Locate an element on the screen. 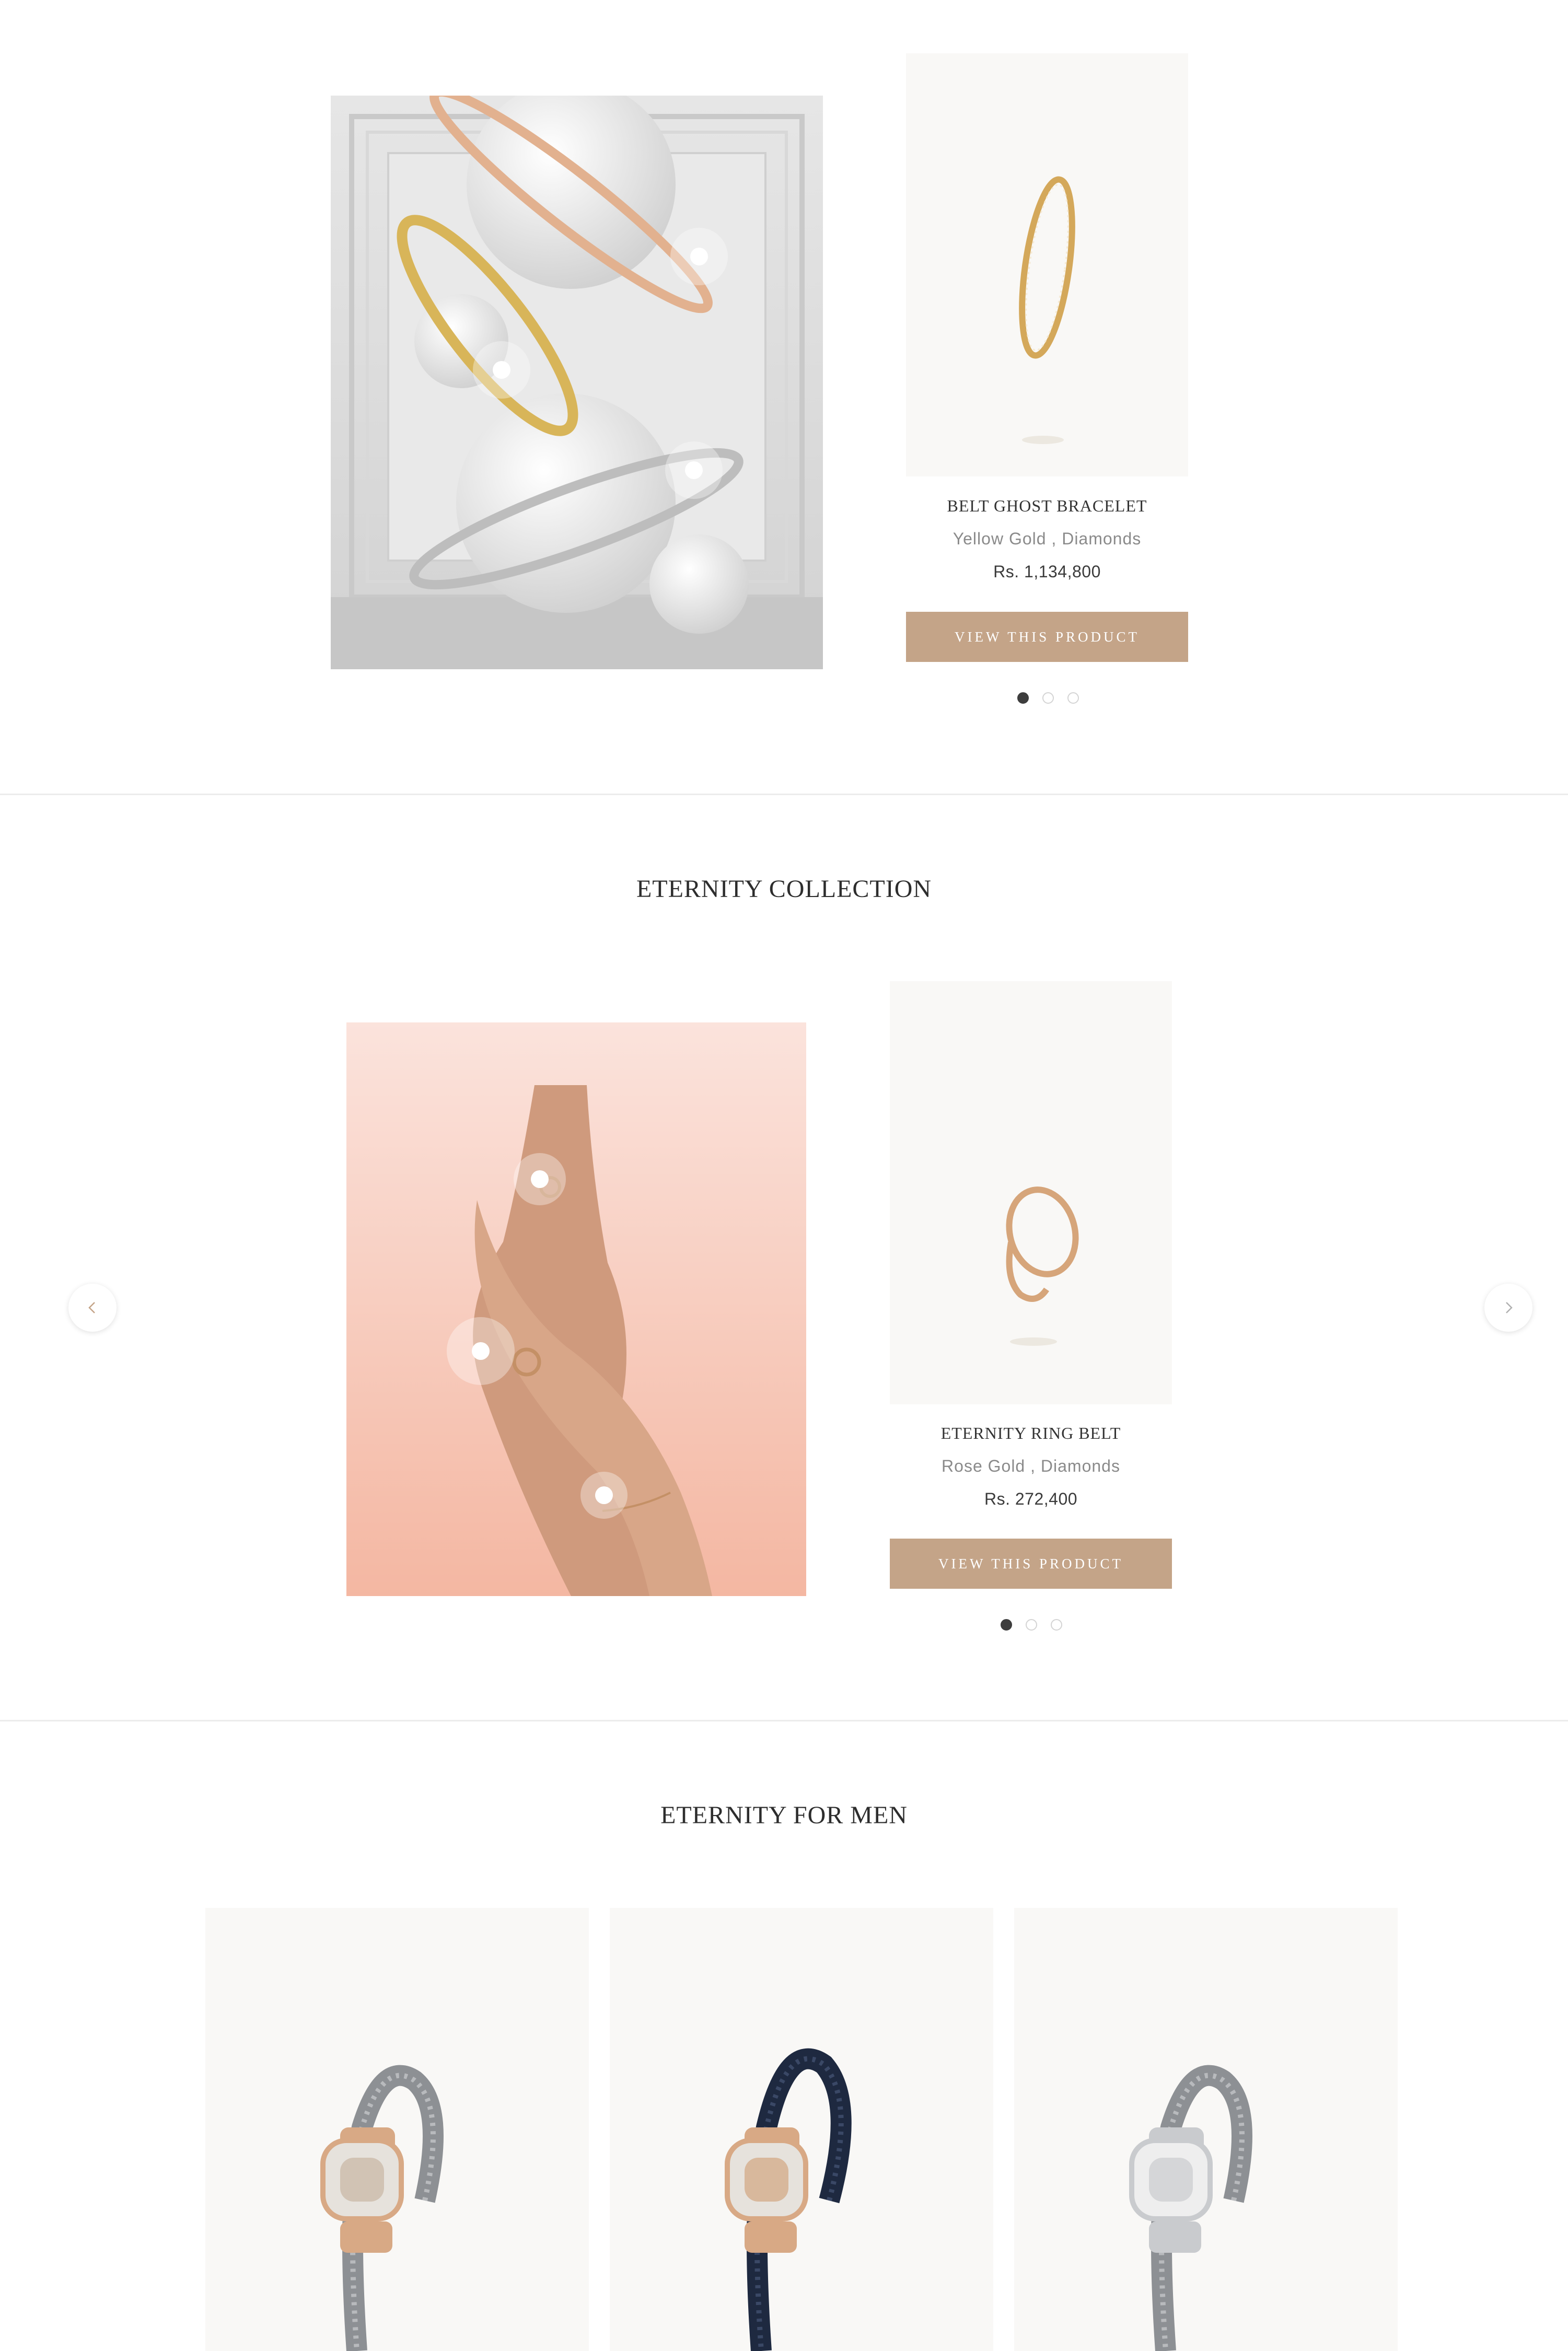 This screenshot has height=2351, width=1568. eternity-carousel-dots is located at coordinates (1031, 1625).